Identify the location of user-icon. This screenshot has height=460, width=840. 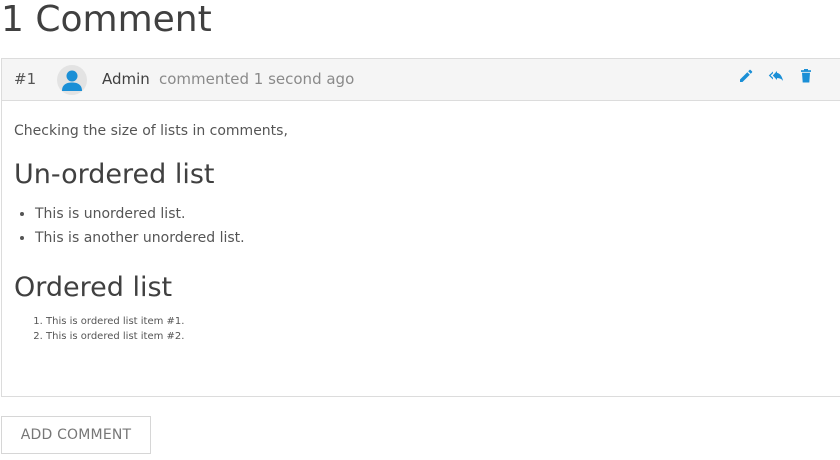
(72, 80).